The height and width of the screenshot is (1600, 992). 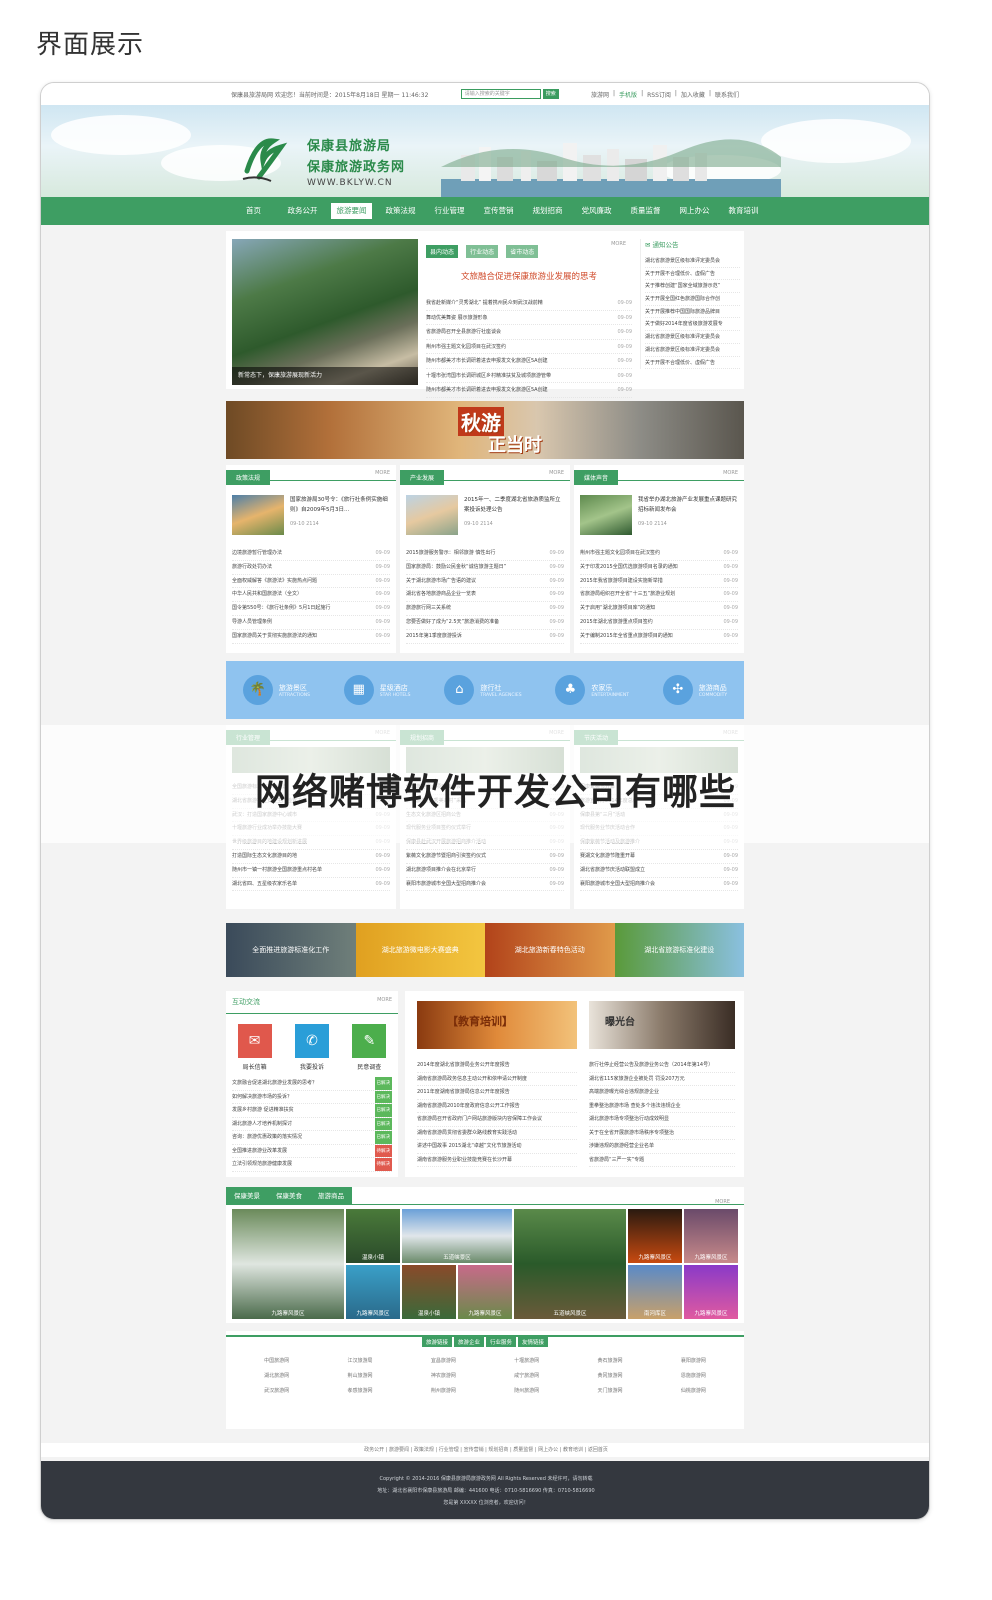 I want to click on list-item: 紫薇文化旅游节暨招商引资签约仪式 09-09, so click(x=485, y=857).